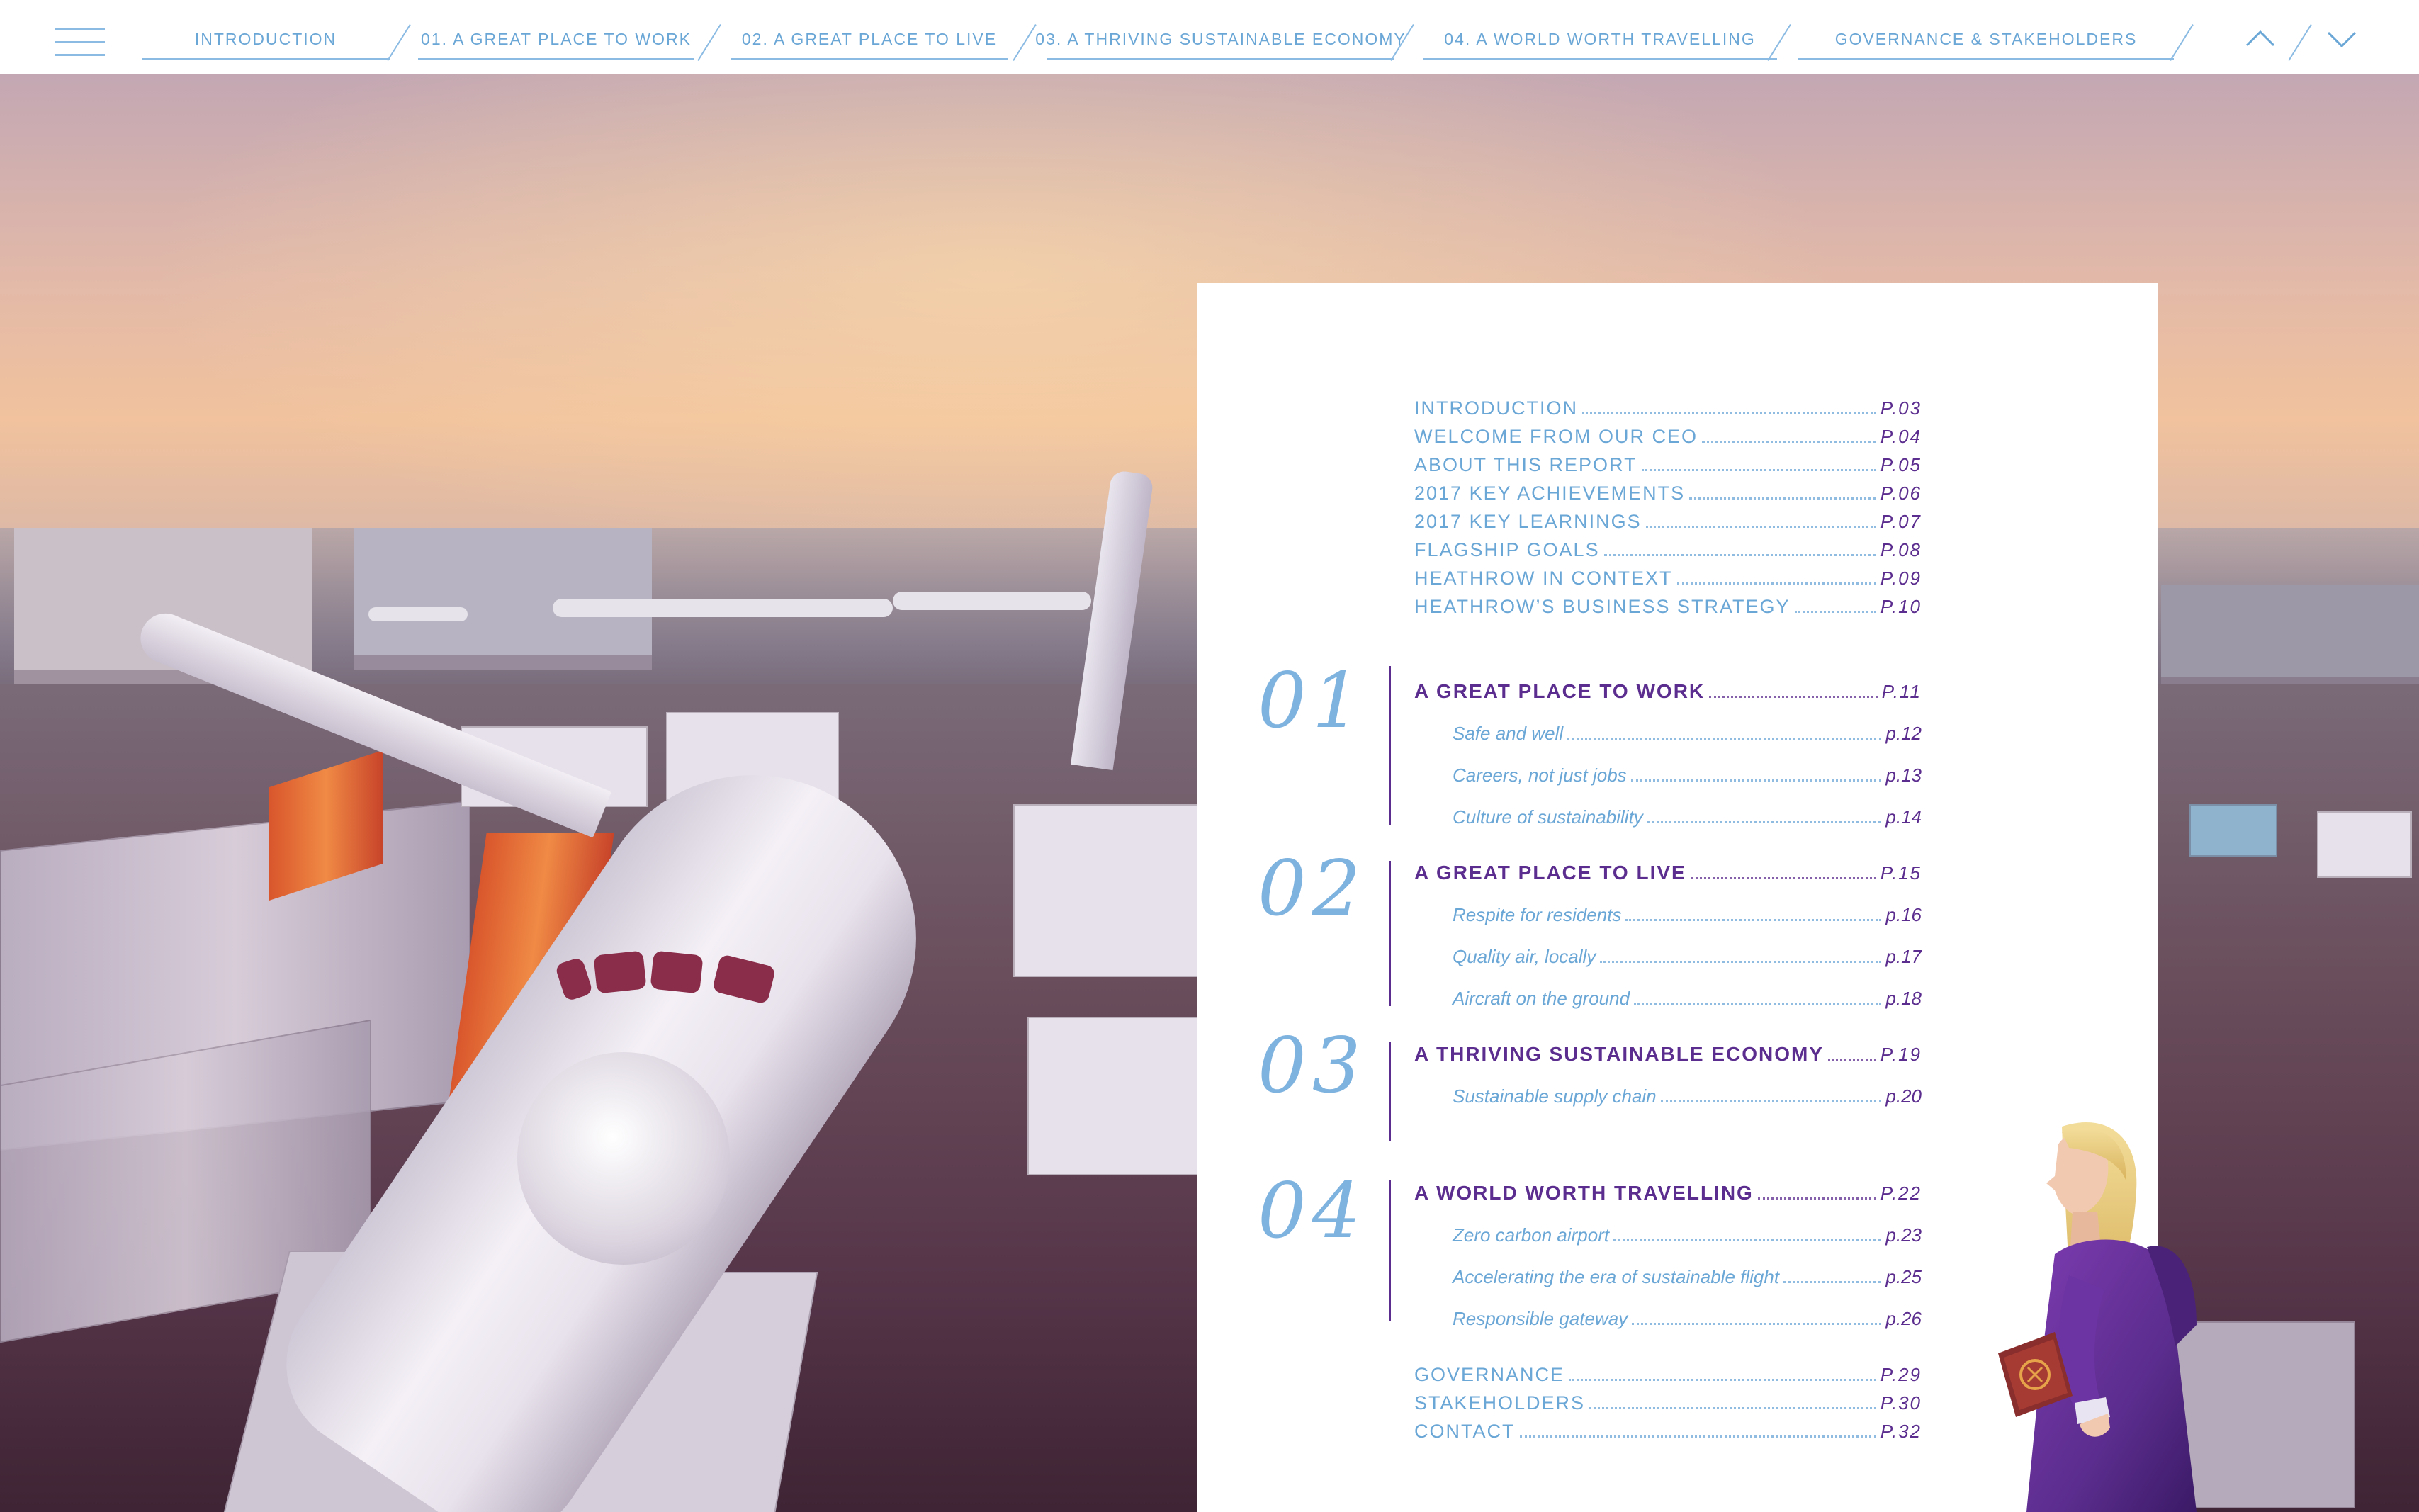  I want to click on tab-world-worth-travelling: 04. A WORLD WORTH TRAVELLING, so click(1600, 40).